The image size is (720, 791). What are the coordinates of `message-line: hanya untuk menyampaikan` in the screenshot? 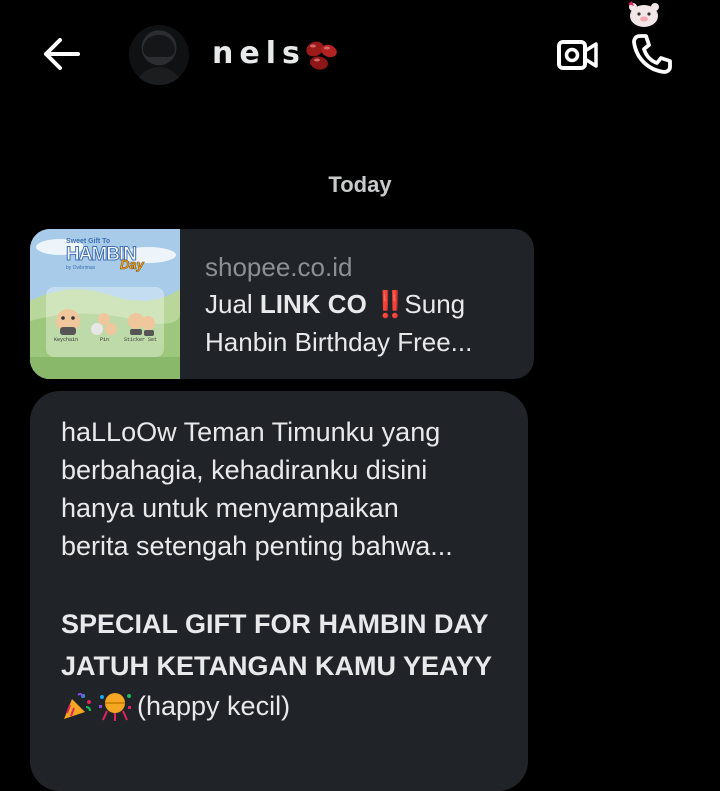 It's located at (230, 508).